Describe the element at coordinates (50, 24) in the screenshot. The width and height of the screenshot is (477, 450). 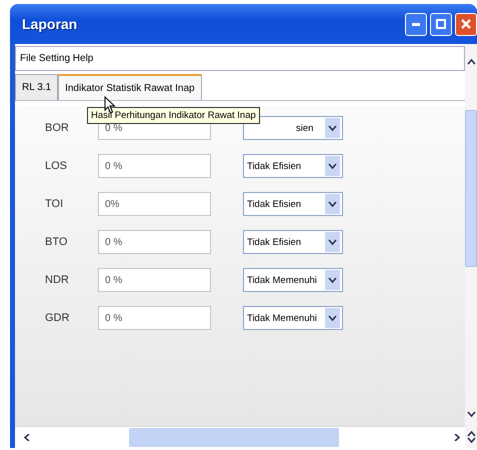
I see `window-title: Laporan` at that location.